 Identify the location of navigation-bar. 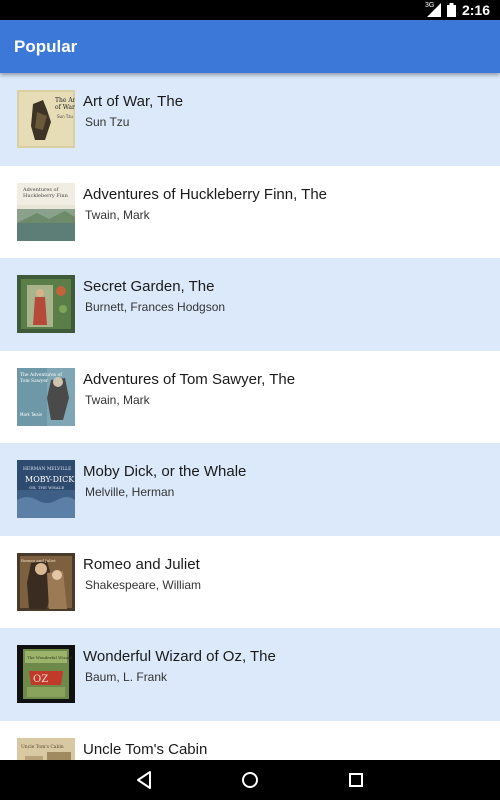
(250, 780).